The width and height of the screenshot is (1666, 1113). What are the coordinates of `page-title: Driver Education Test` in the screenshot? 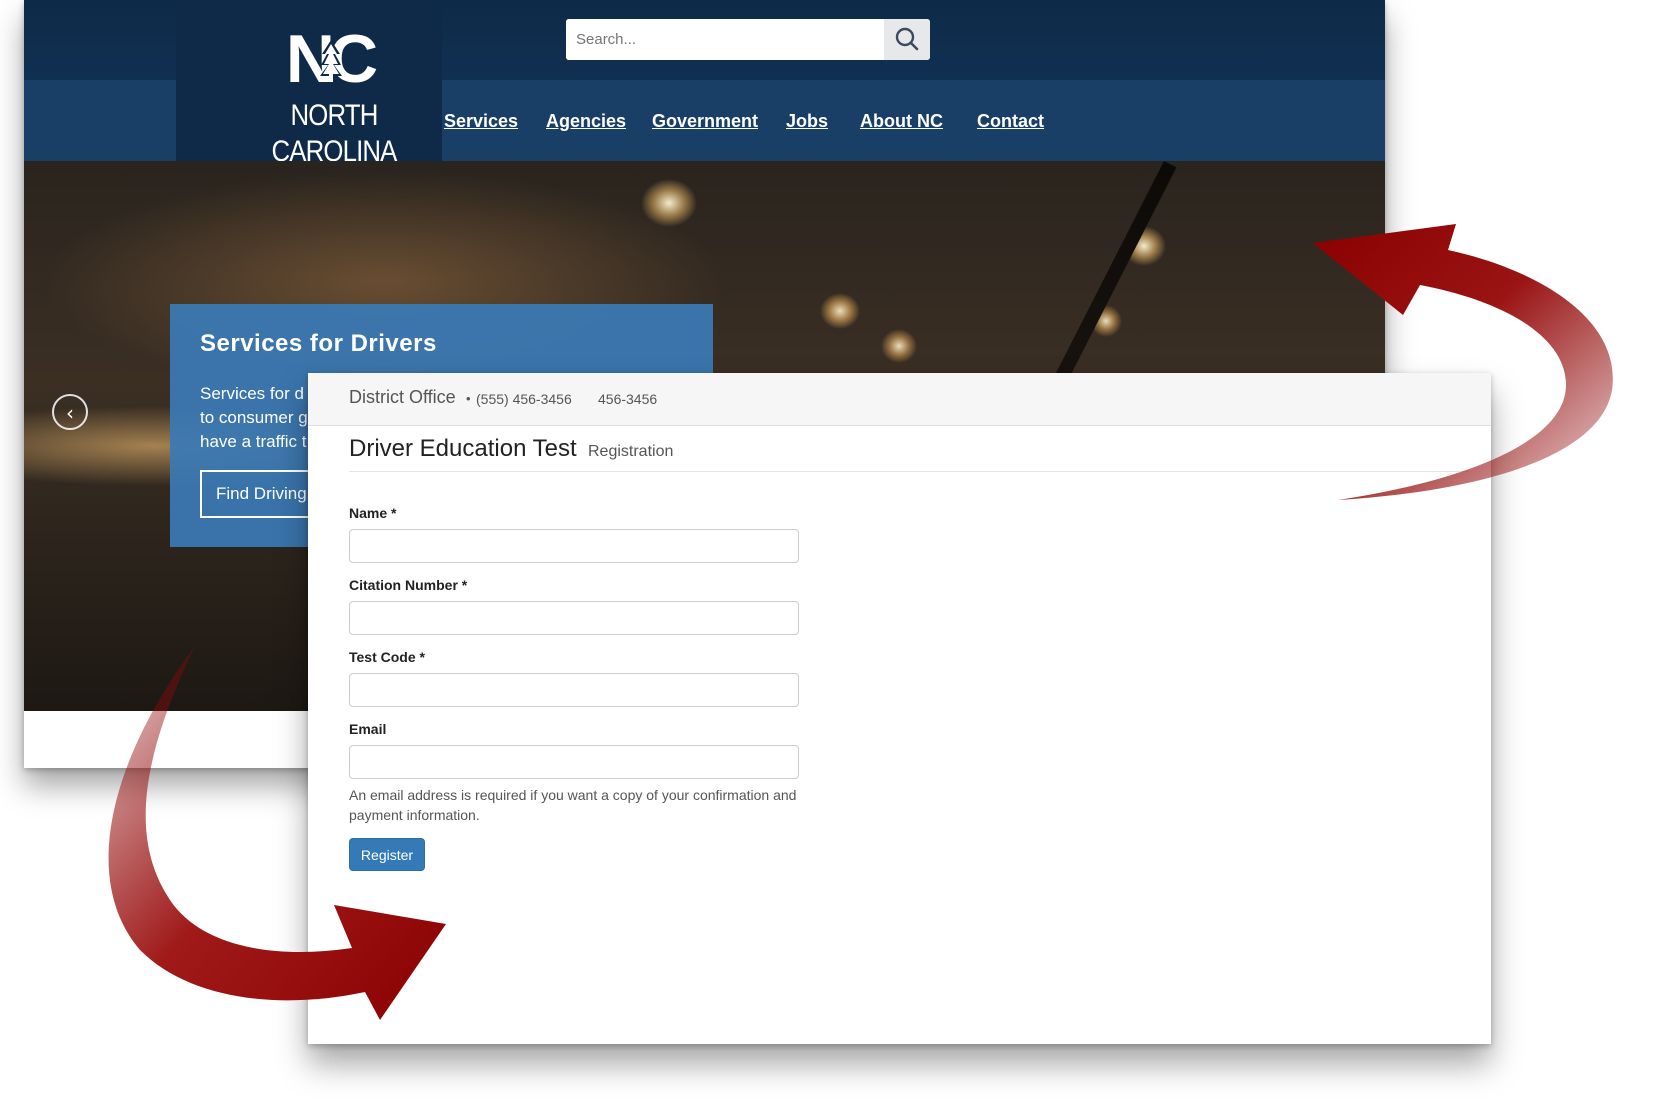 It's located at (463, 448).